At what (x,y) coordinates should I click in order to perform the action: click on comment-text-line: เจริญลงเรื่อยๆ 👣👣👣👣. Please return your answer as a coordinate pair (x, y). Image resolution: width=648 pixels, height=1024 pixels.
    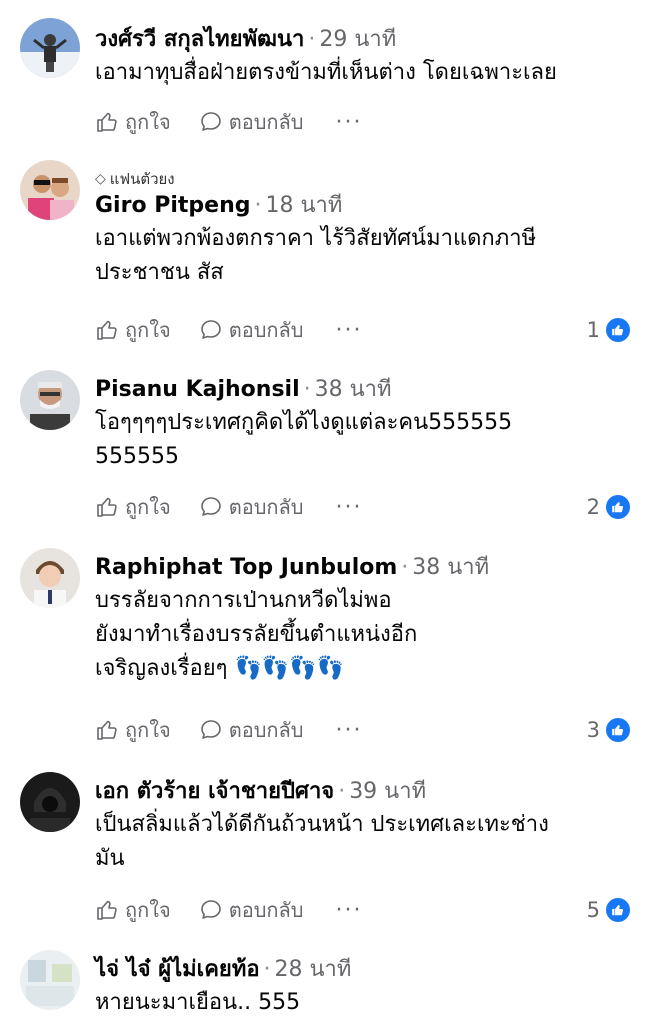
    Looking at the image, I should click on (220, 668).